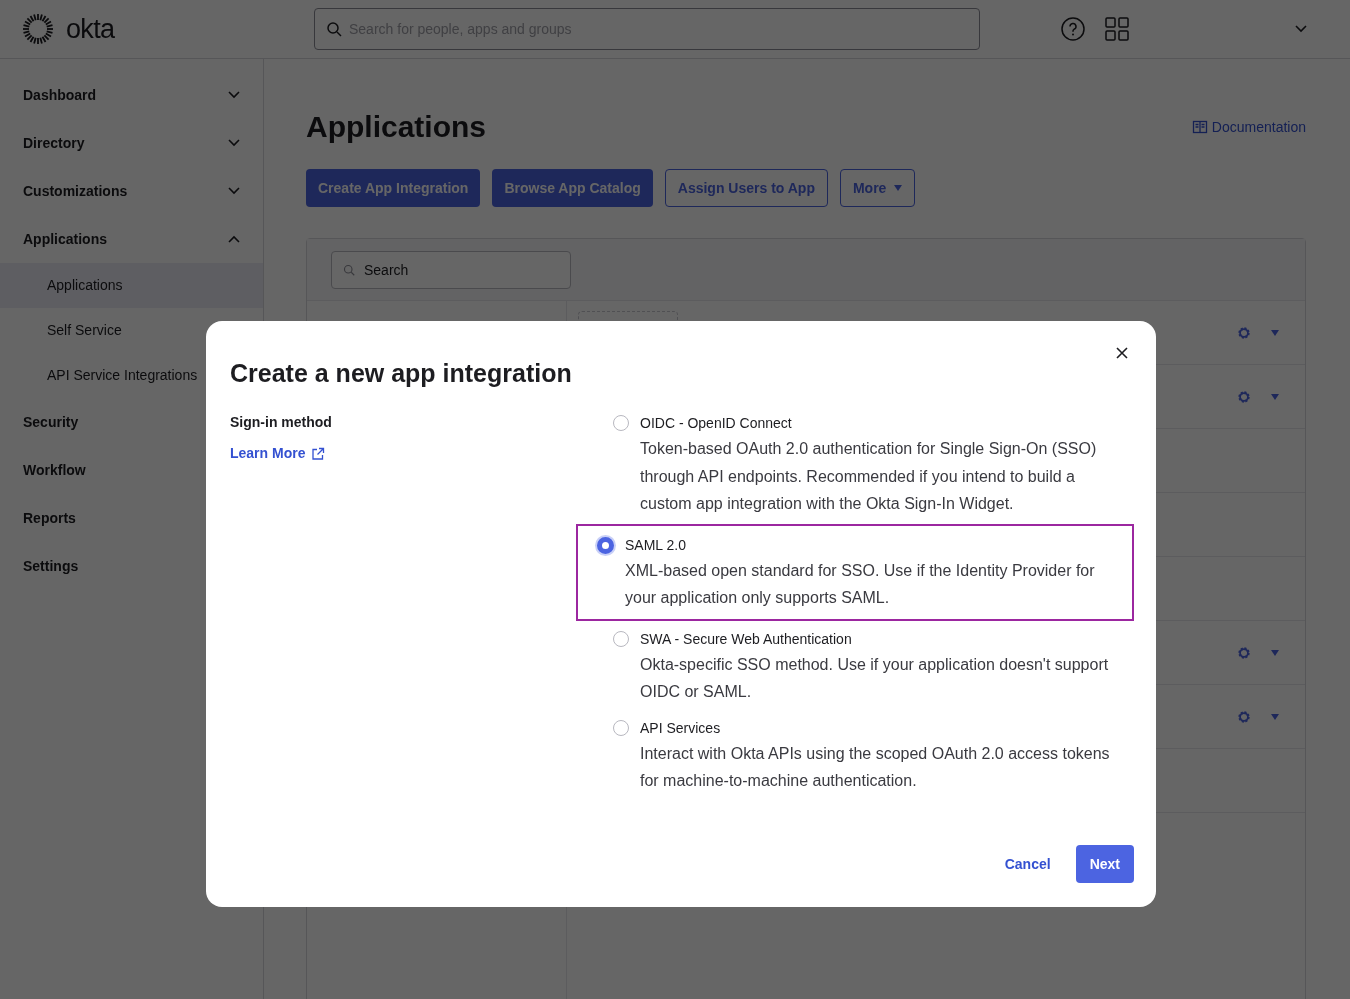 The width and height of the screenshot is (1350, 999). Describe the element at coordinates (1199, 127) in the screenshot. I see `book-icon` at that location.